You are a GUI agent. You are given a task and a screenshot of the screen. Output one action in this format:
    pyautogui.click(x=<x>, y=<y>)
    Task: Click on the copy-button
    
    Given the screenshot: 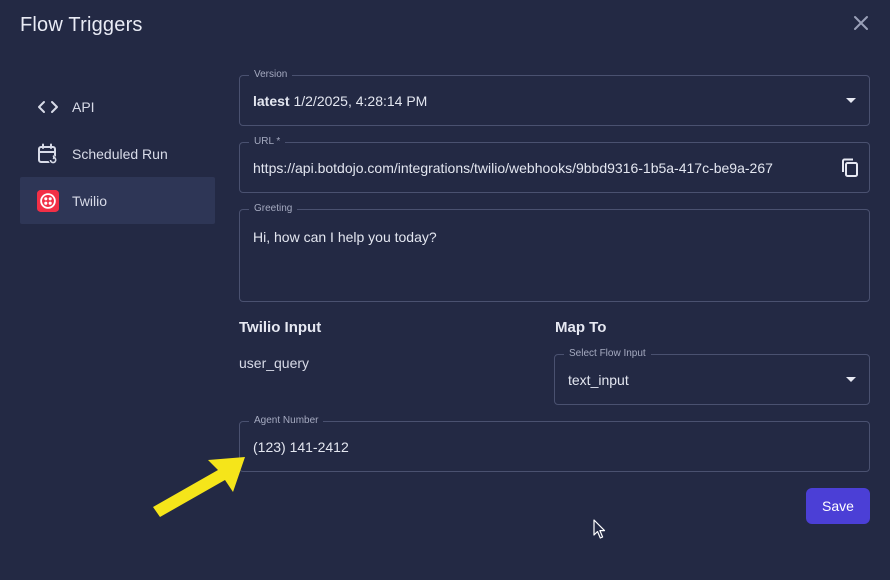 What is the action you would take?
    pyautogui.click(x=850, y=168)
    